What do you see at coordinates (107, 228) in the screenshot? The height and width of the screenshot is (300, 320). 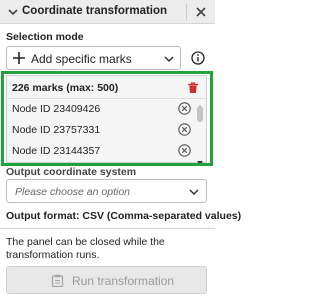 I see `section-divider` at bounding box center [107, 228].